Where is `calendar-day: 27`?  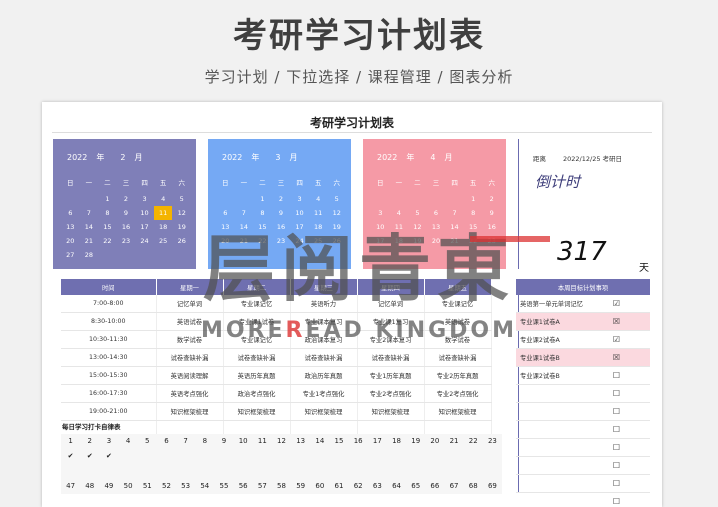 calendar-day: 27 is located at coordinates (70, 255).